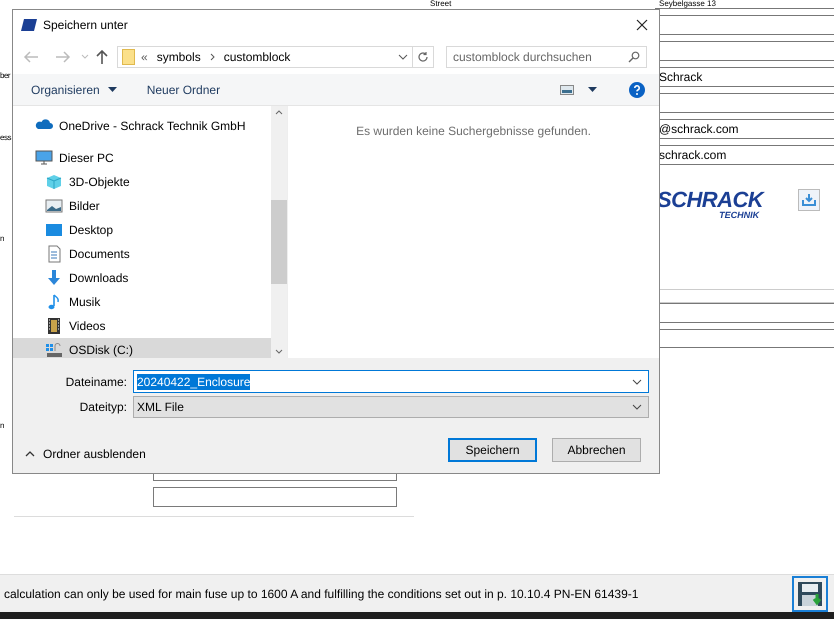 The width and height of the screenshot is (834, 619). I want to click on search-input: customblock durchsuchen, so click(540, 57).